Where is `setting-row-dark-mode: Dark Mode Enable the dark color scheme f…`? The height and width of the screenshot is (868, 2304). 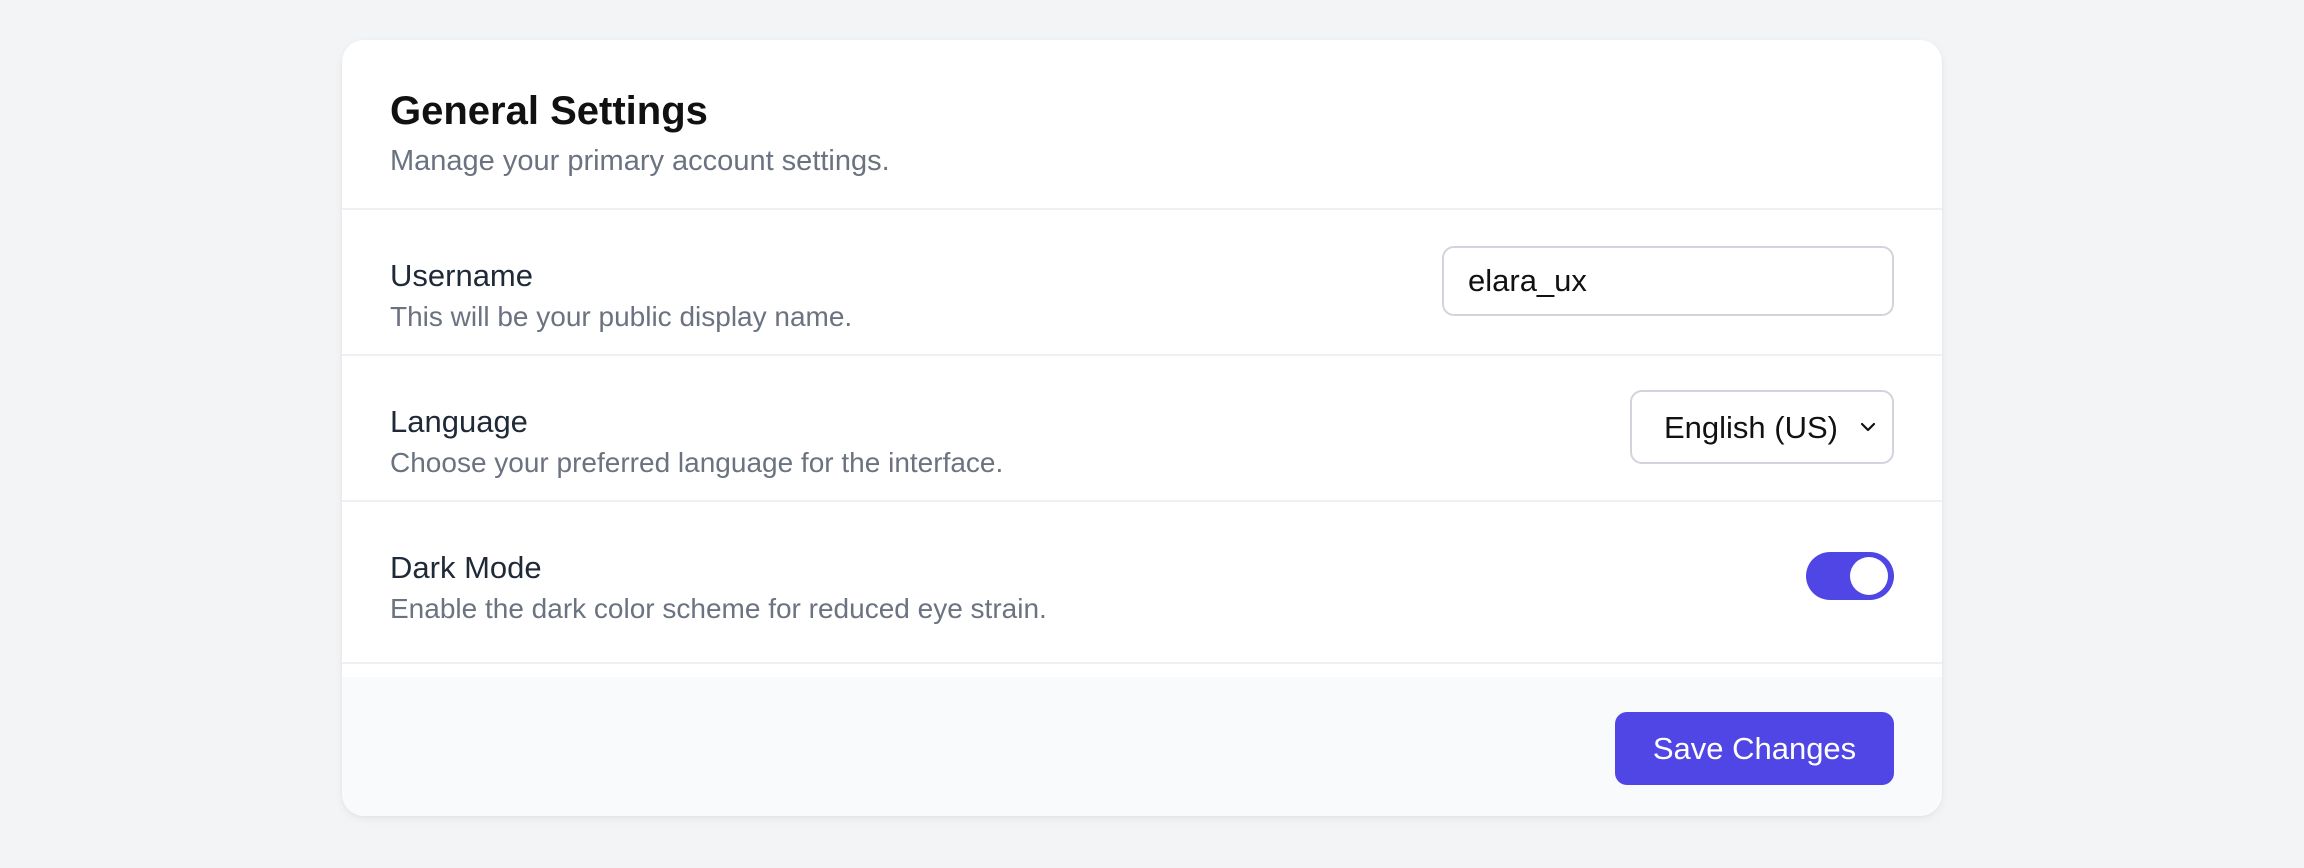 setting-row-dark-mode: Dark Mode Enable the dark color scheme f… is located at coordinates (1142, 583).